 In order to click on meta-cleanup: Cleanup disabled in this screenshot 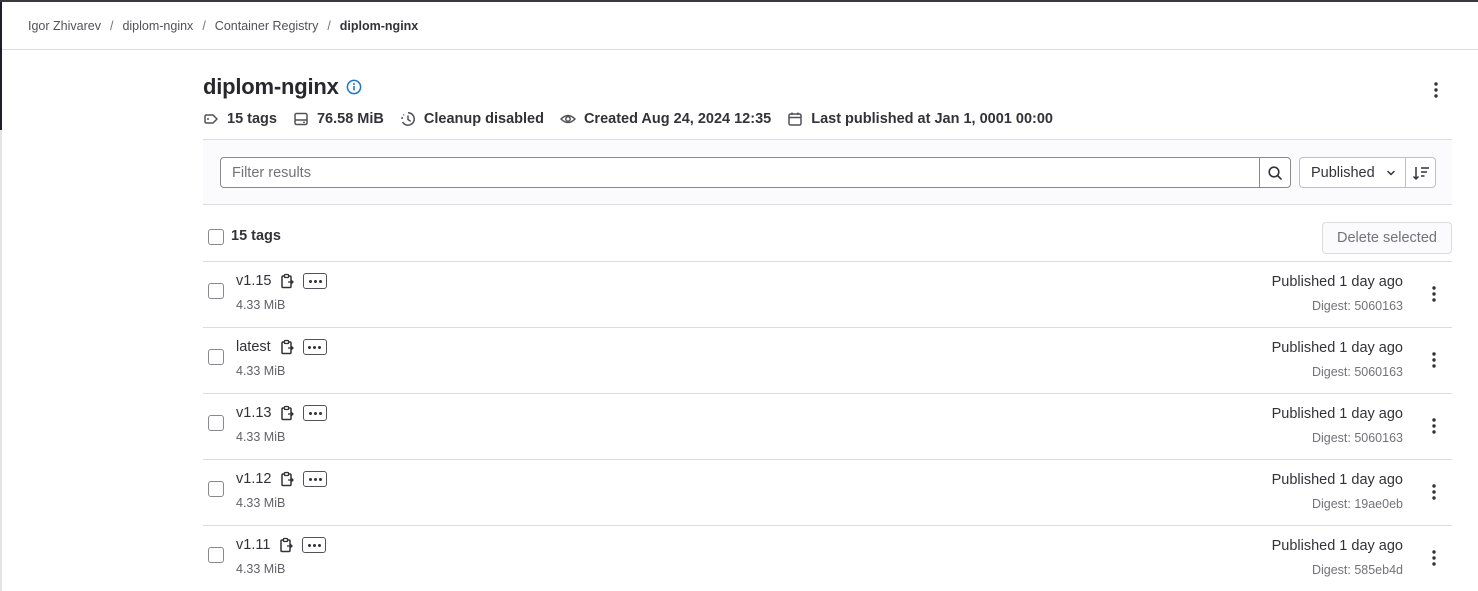, I will do `click(472, 119)`.